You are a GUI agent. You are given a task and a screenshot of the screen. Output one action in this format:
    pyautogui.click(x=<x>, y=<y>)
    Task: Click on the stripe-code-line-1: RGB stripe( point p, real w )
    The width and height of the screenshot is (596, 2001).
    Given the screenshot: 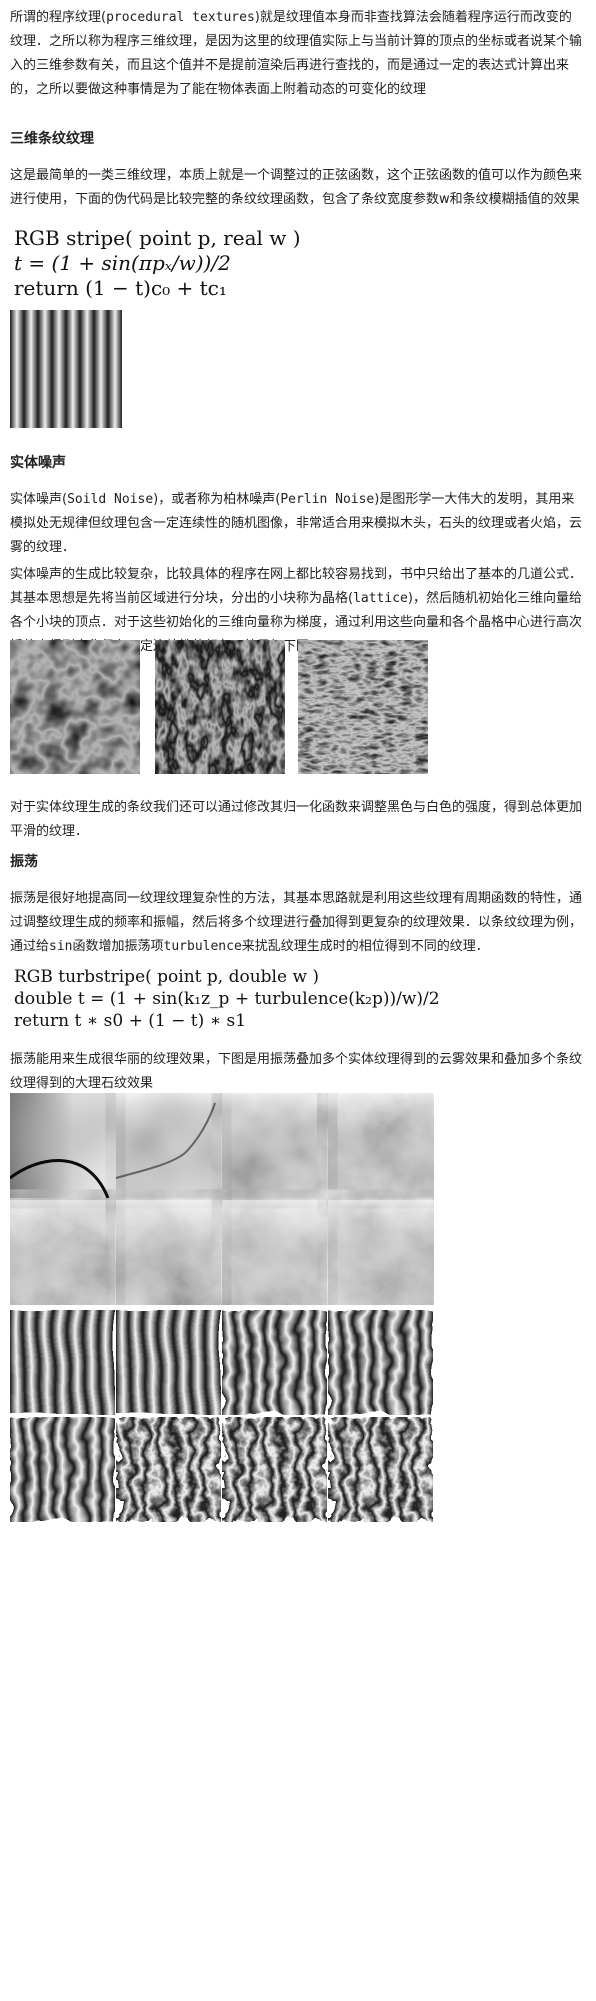 What is the action you would take?
    pyautogui.click(x=157, y=238)
    